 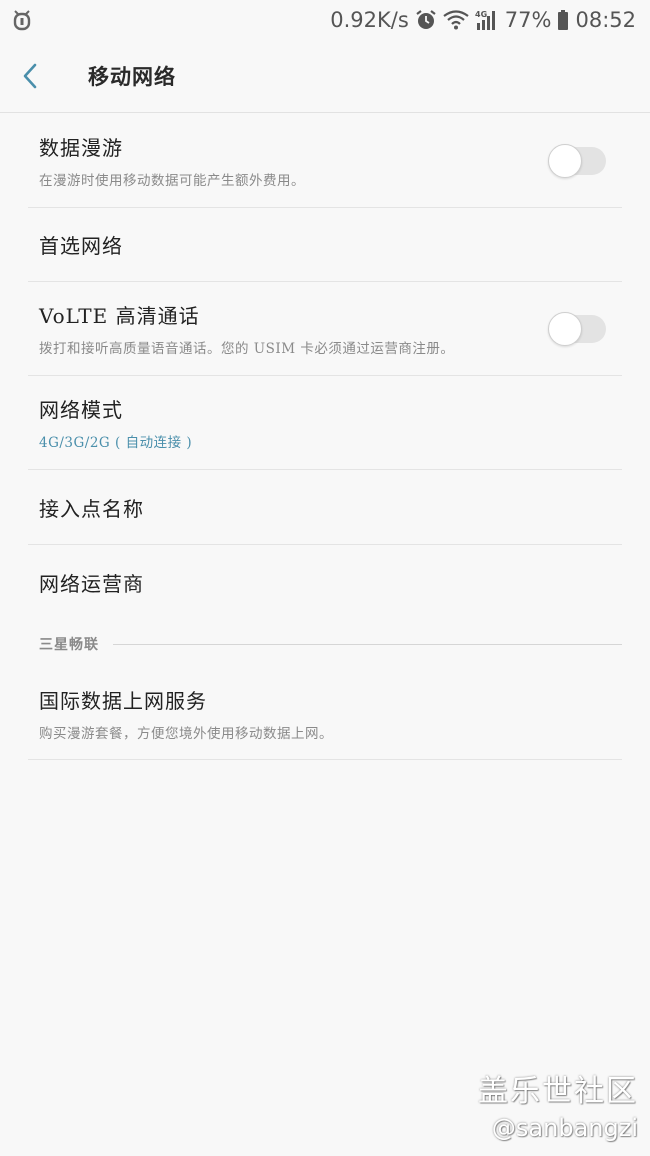 What do you see at coordinates (325, 20) in the screenshot?
I see `status-bar: 0.92K/s 4G 77% 08:52` at bounding box center [325, 20].